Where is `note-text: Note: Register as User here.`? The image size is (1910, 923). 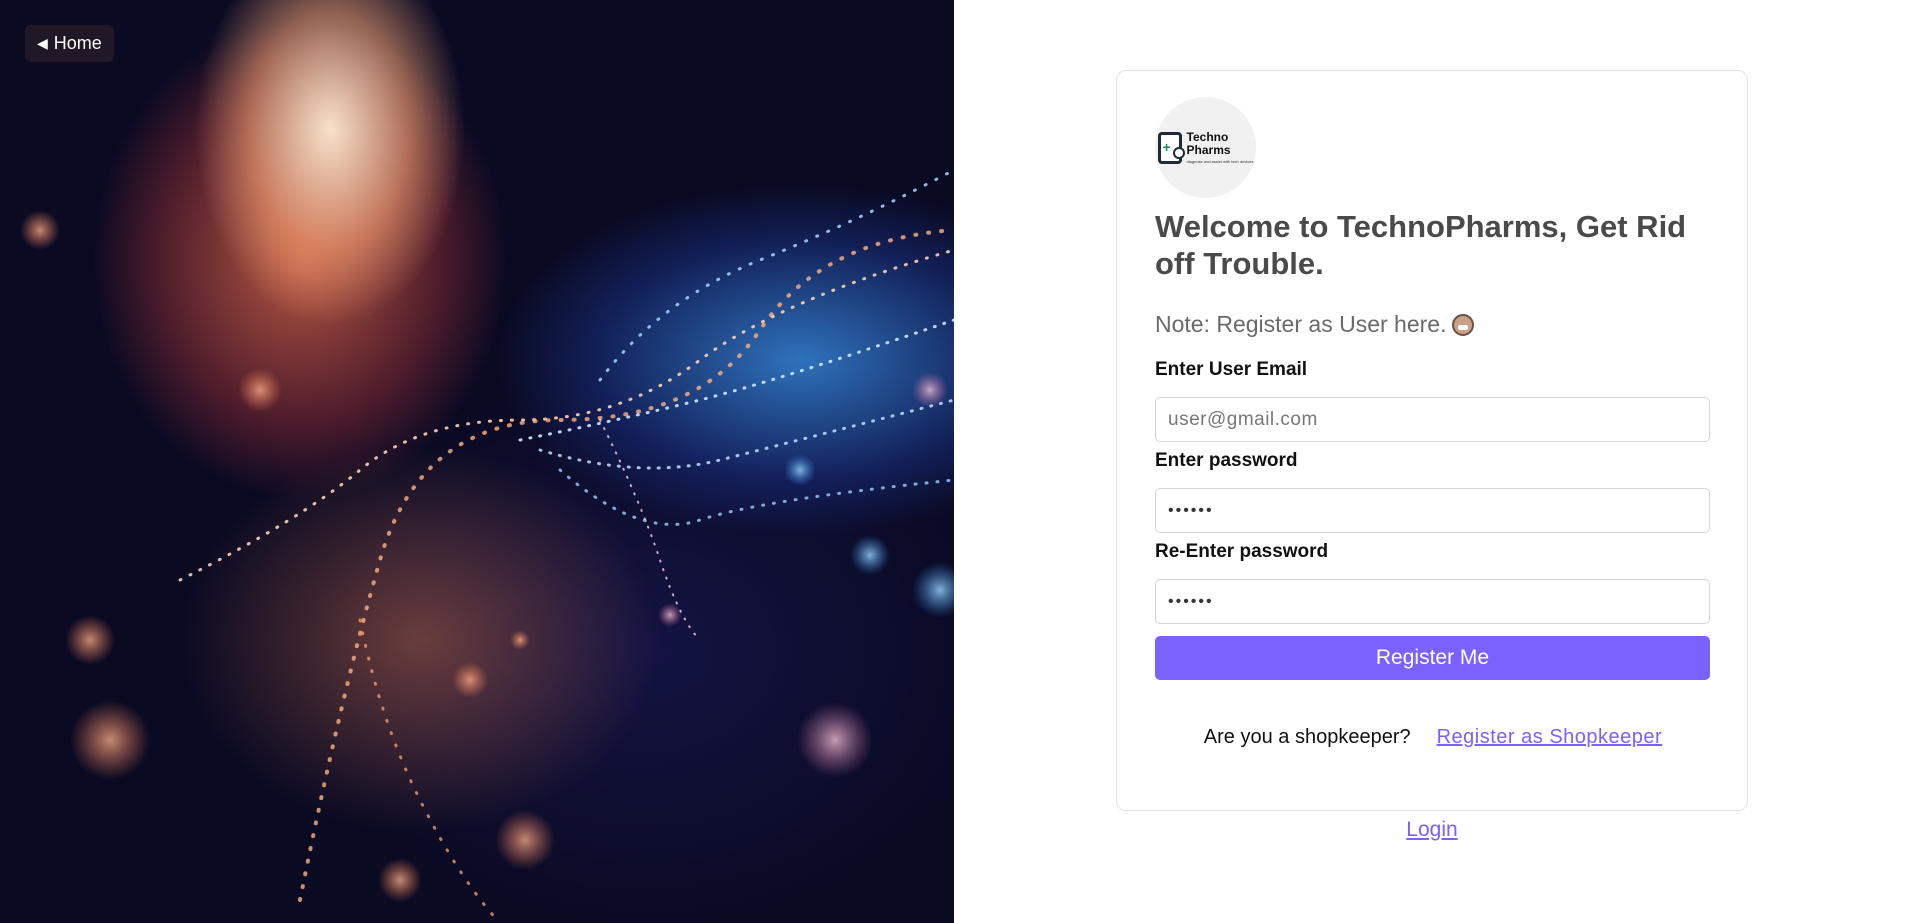
note-text: Note: Register as User here. is located at coordinates (1301, 324).